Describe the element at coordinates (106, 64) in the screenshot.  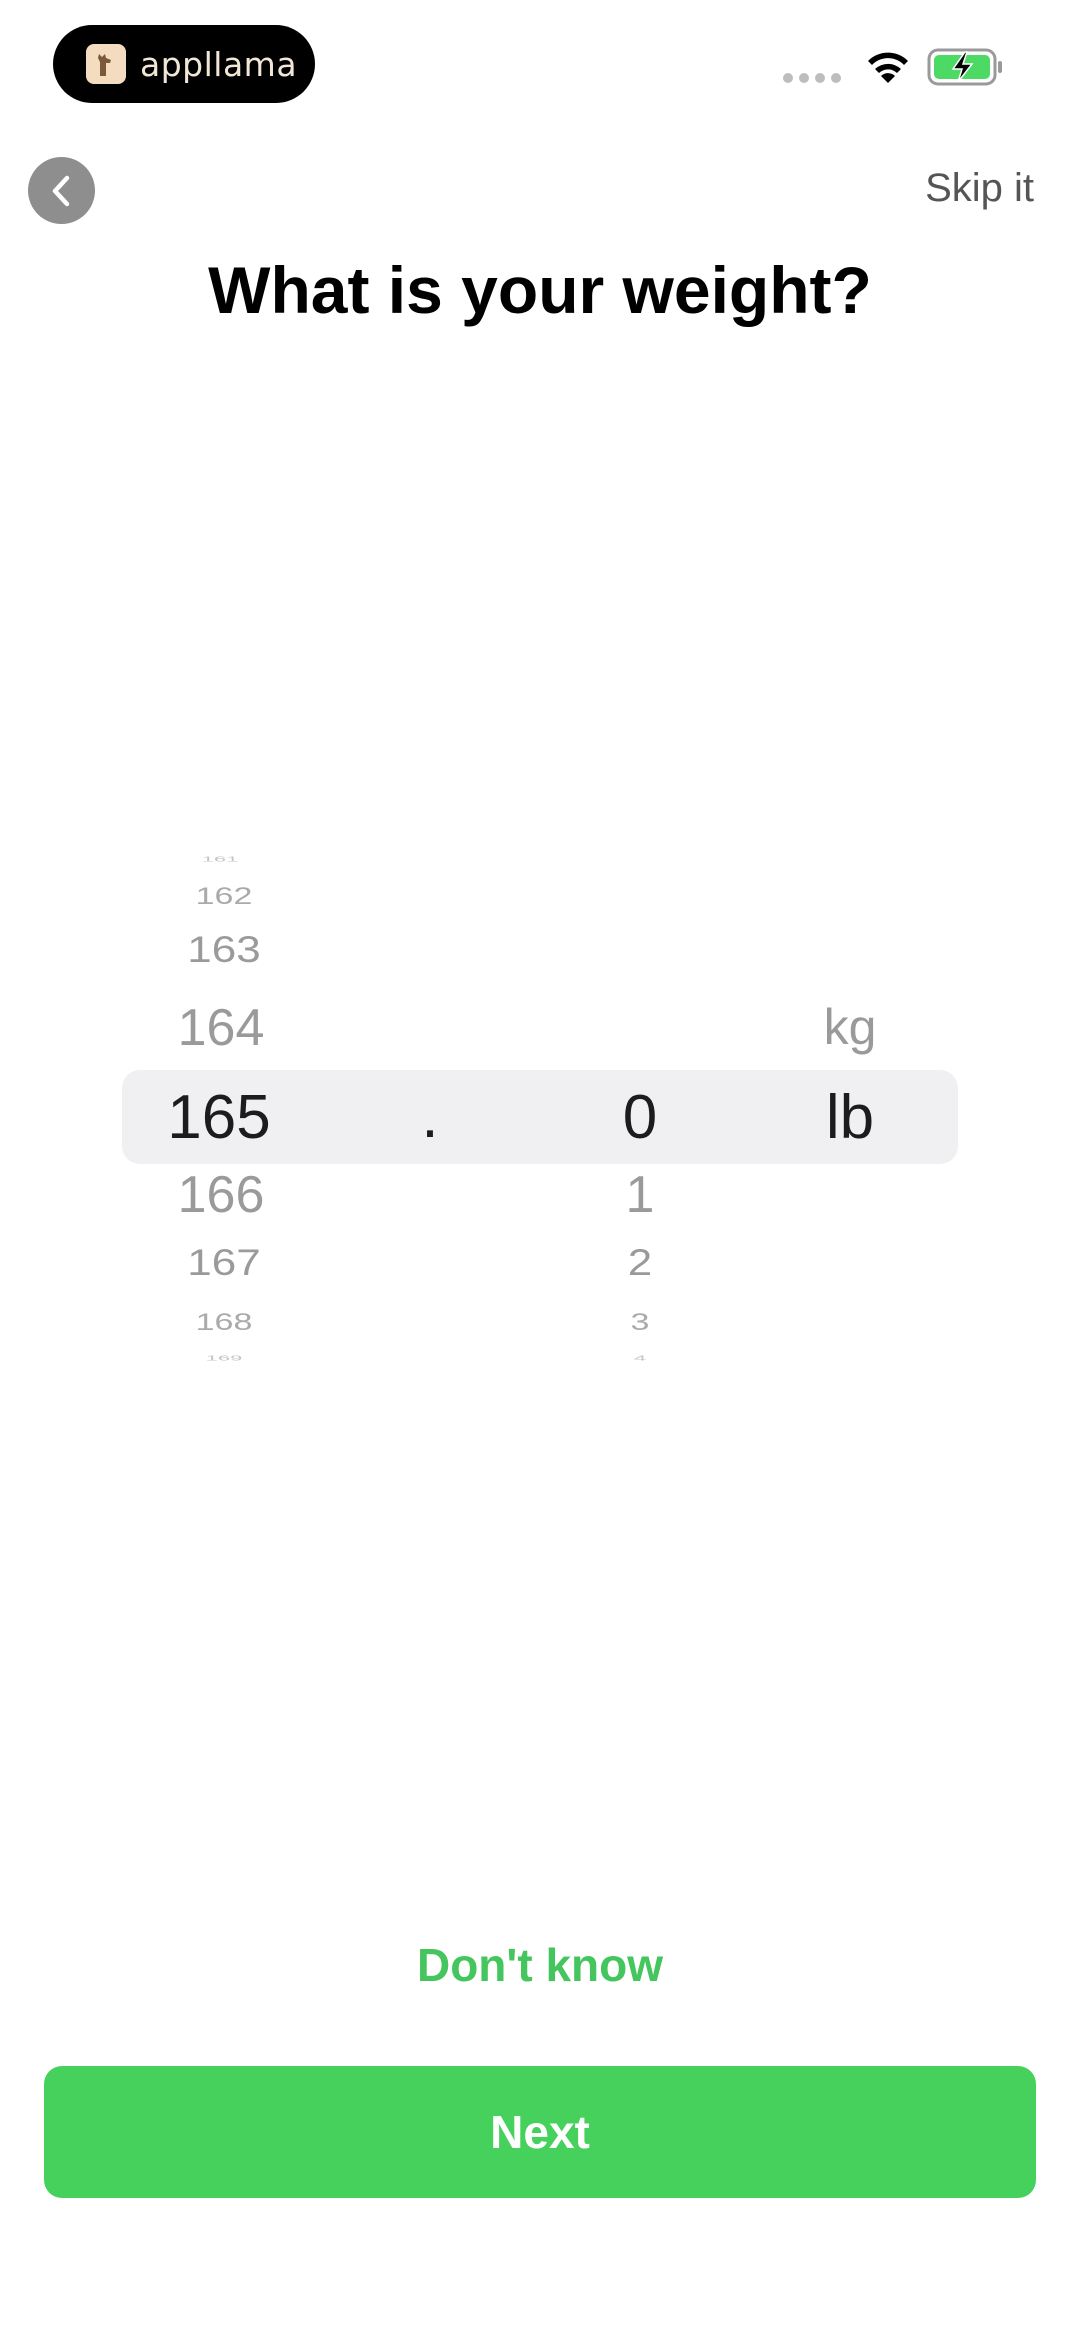
I see `llama-logo-icon` at that location.